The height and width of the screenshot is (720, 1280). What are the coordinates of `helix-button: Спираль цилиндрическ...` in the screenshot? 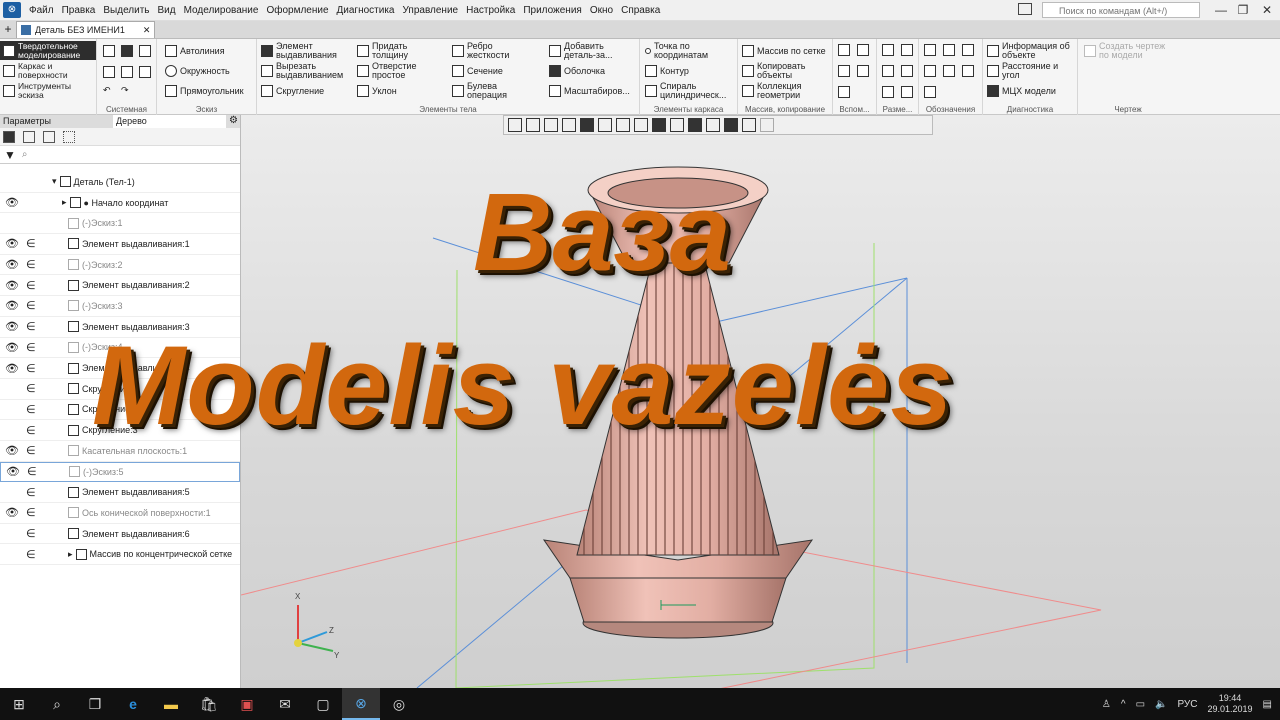 It's located at (690, 91).